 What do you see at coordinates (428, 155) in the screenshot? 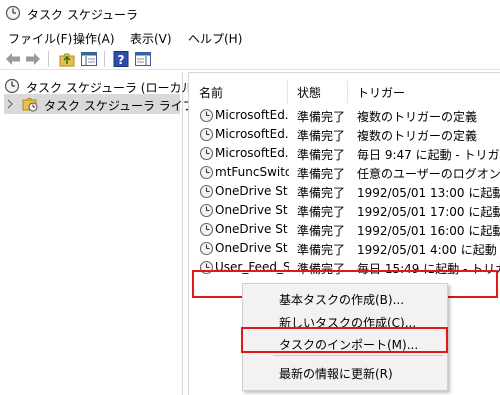
I see `task-trigger: 毎日 9:47 に起動 - トリガーされ` at bounding box center [428, 155].